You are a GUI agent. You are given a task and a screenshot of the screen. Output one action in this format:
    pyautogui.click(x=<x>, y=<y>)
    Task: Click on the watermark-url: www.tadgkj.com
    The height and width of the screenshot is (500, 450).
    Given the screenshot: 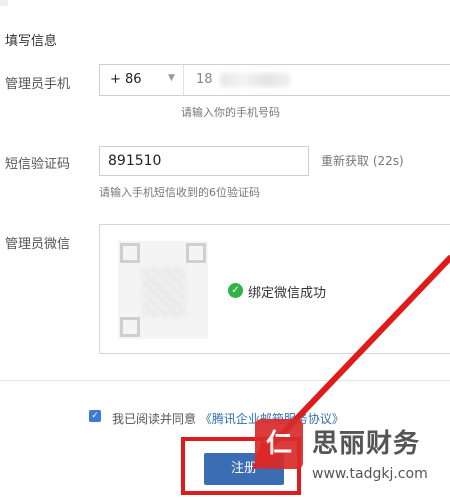 What is the action you would take?
    pyautogui.click(x=370, y=474)
    